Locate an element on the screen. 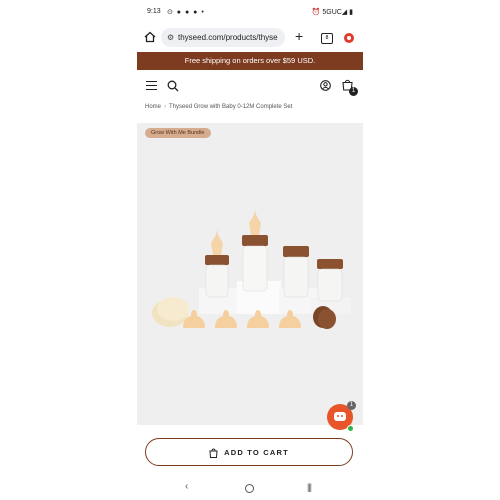 This screenshot has width=500, height=500. cart-count-badge: 1 is located at coordinates (353, 91).